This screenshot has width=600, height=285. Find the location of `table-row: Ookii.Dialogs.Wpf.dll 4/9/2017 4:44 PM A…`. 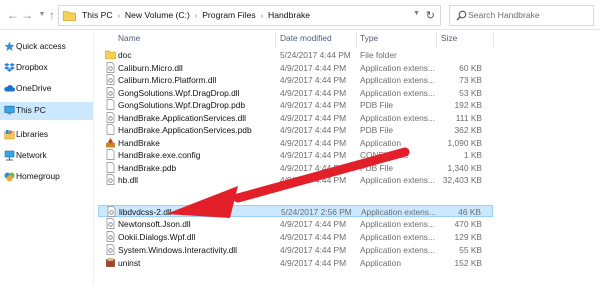

table-row: Ookii.Dialogs.Wpf.dll 4/9/2017 4:44 PM A… is located at coordinates (295, 237).